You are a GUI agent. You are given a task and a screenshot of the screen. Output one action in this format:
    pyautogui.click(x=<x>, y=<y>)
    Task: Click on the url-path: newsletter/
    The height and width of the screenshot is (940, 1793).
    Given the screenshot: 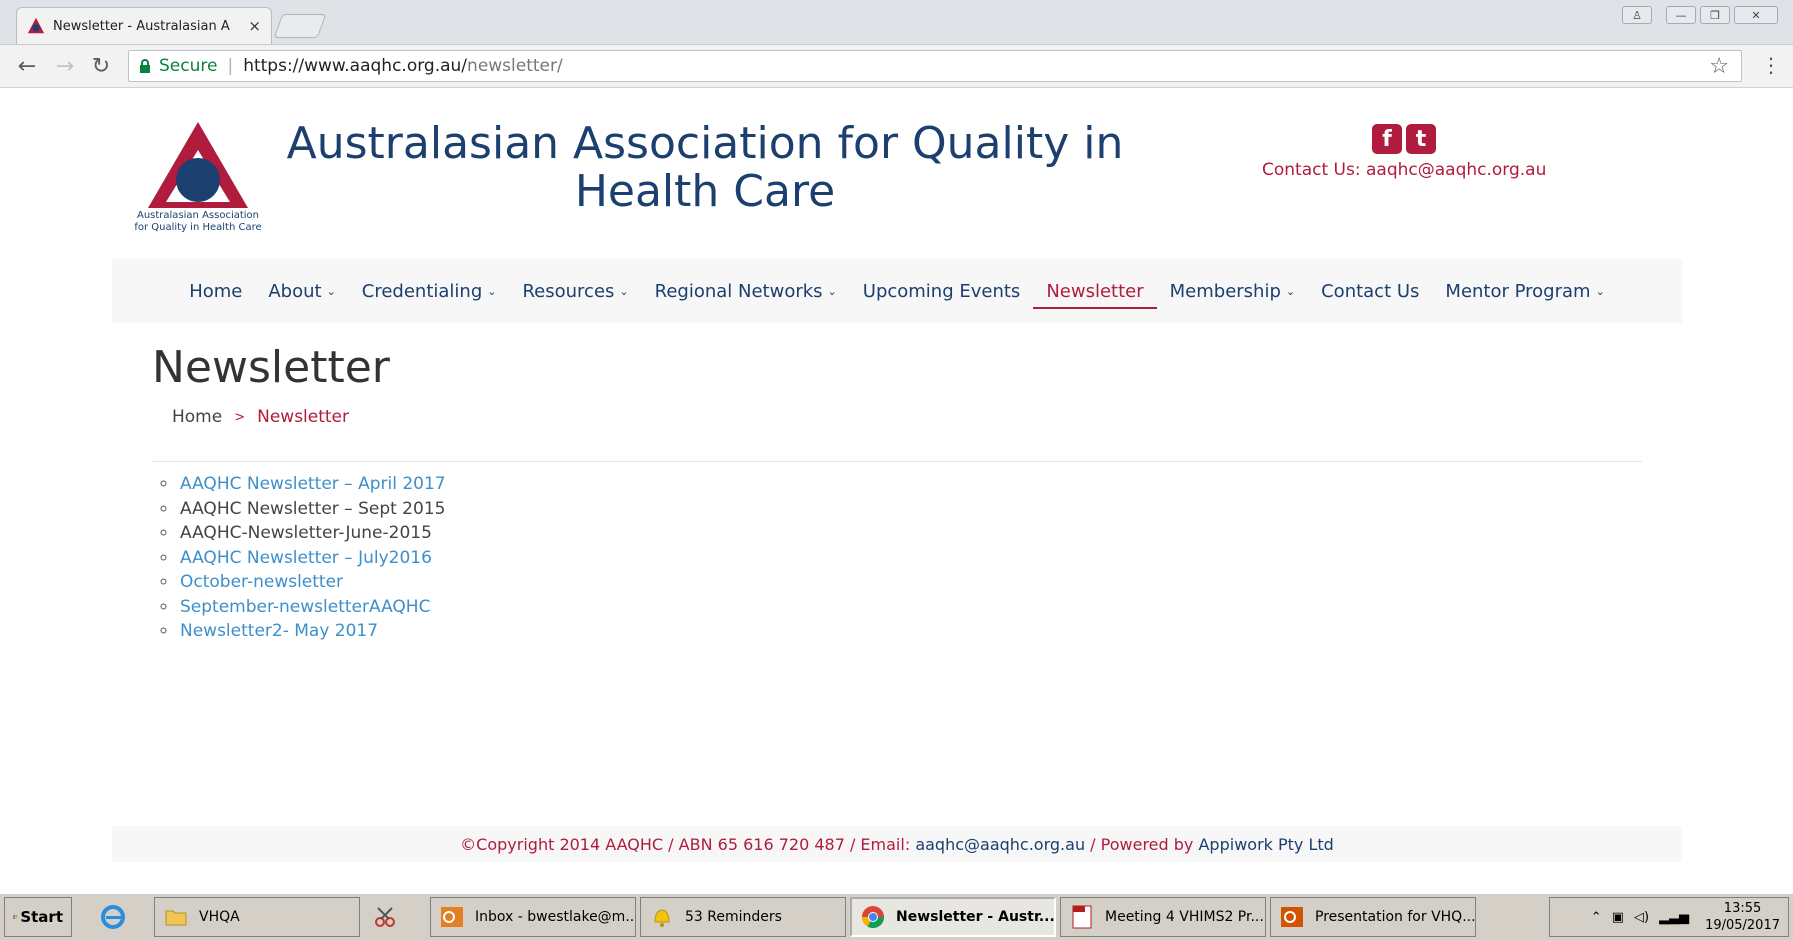 What is the action you would take?
    pyautogui.click(x=515, y=66)
    